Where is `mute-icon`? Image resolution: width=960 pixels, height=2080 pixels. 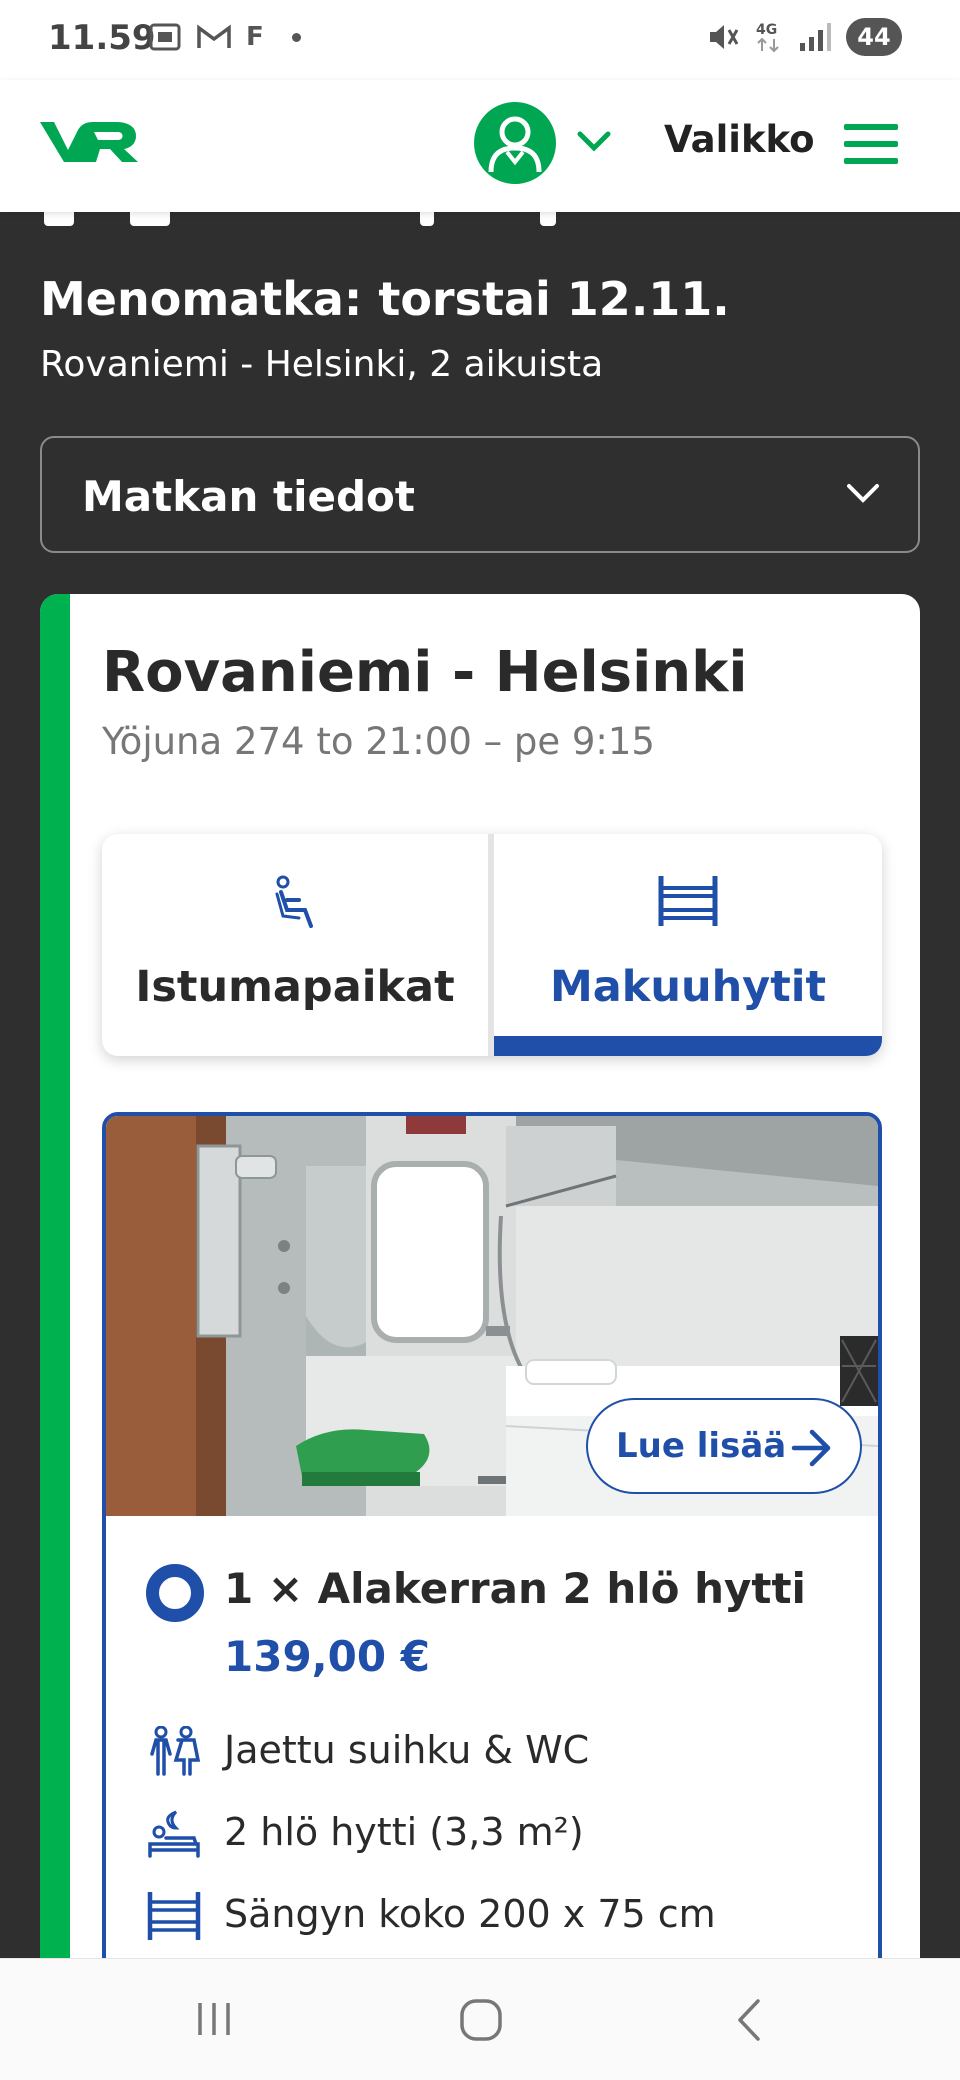
mute-icon is located at coordinates (724, 37).